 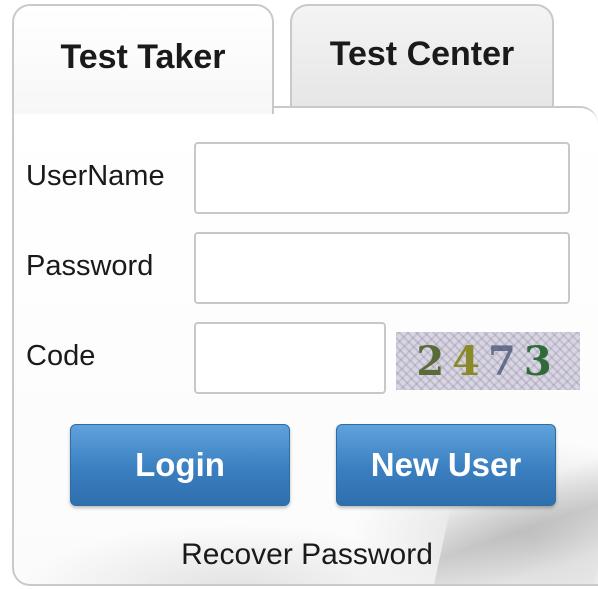 I want to click on code-label: Code, so click(x=61, y=356).